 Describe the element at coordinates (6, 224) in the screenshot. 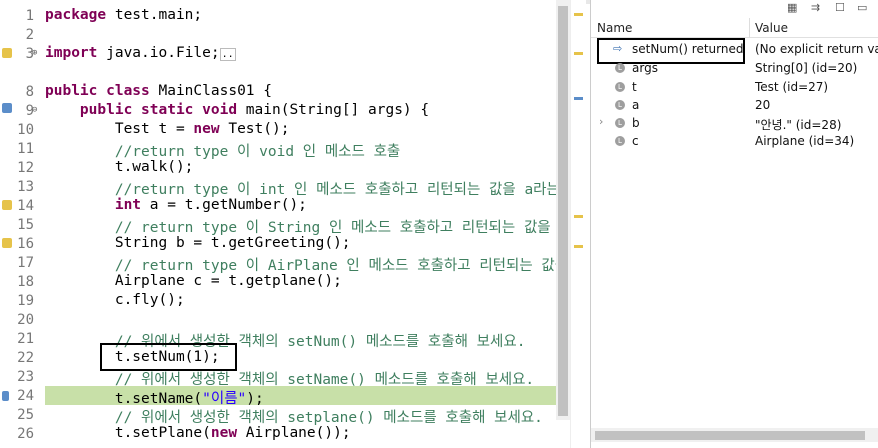

I see `editor-gutter` at that location.